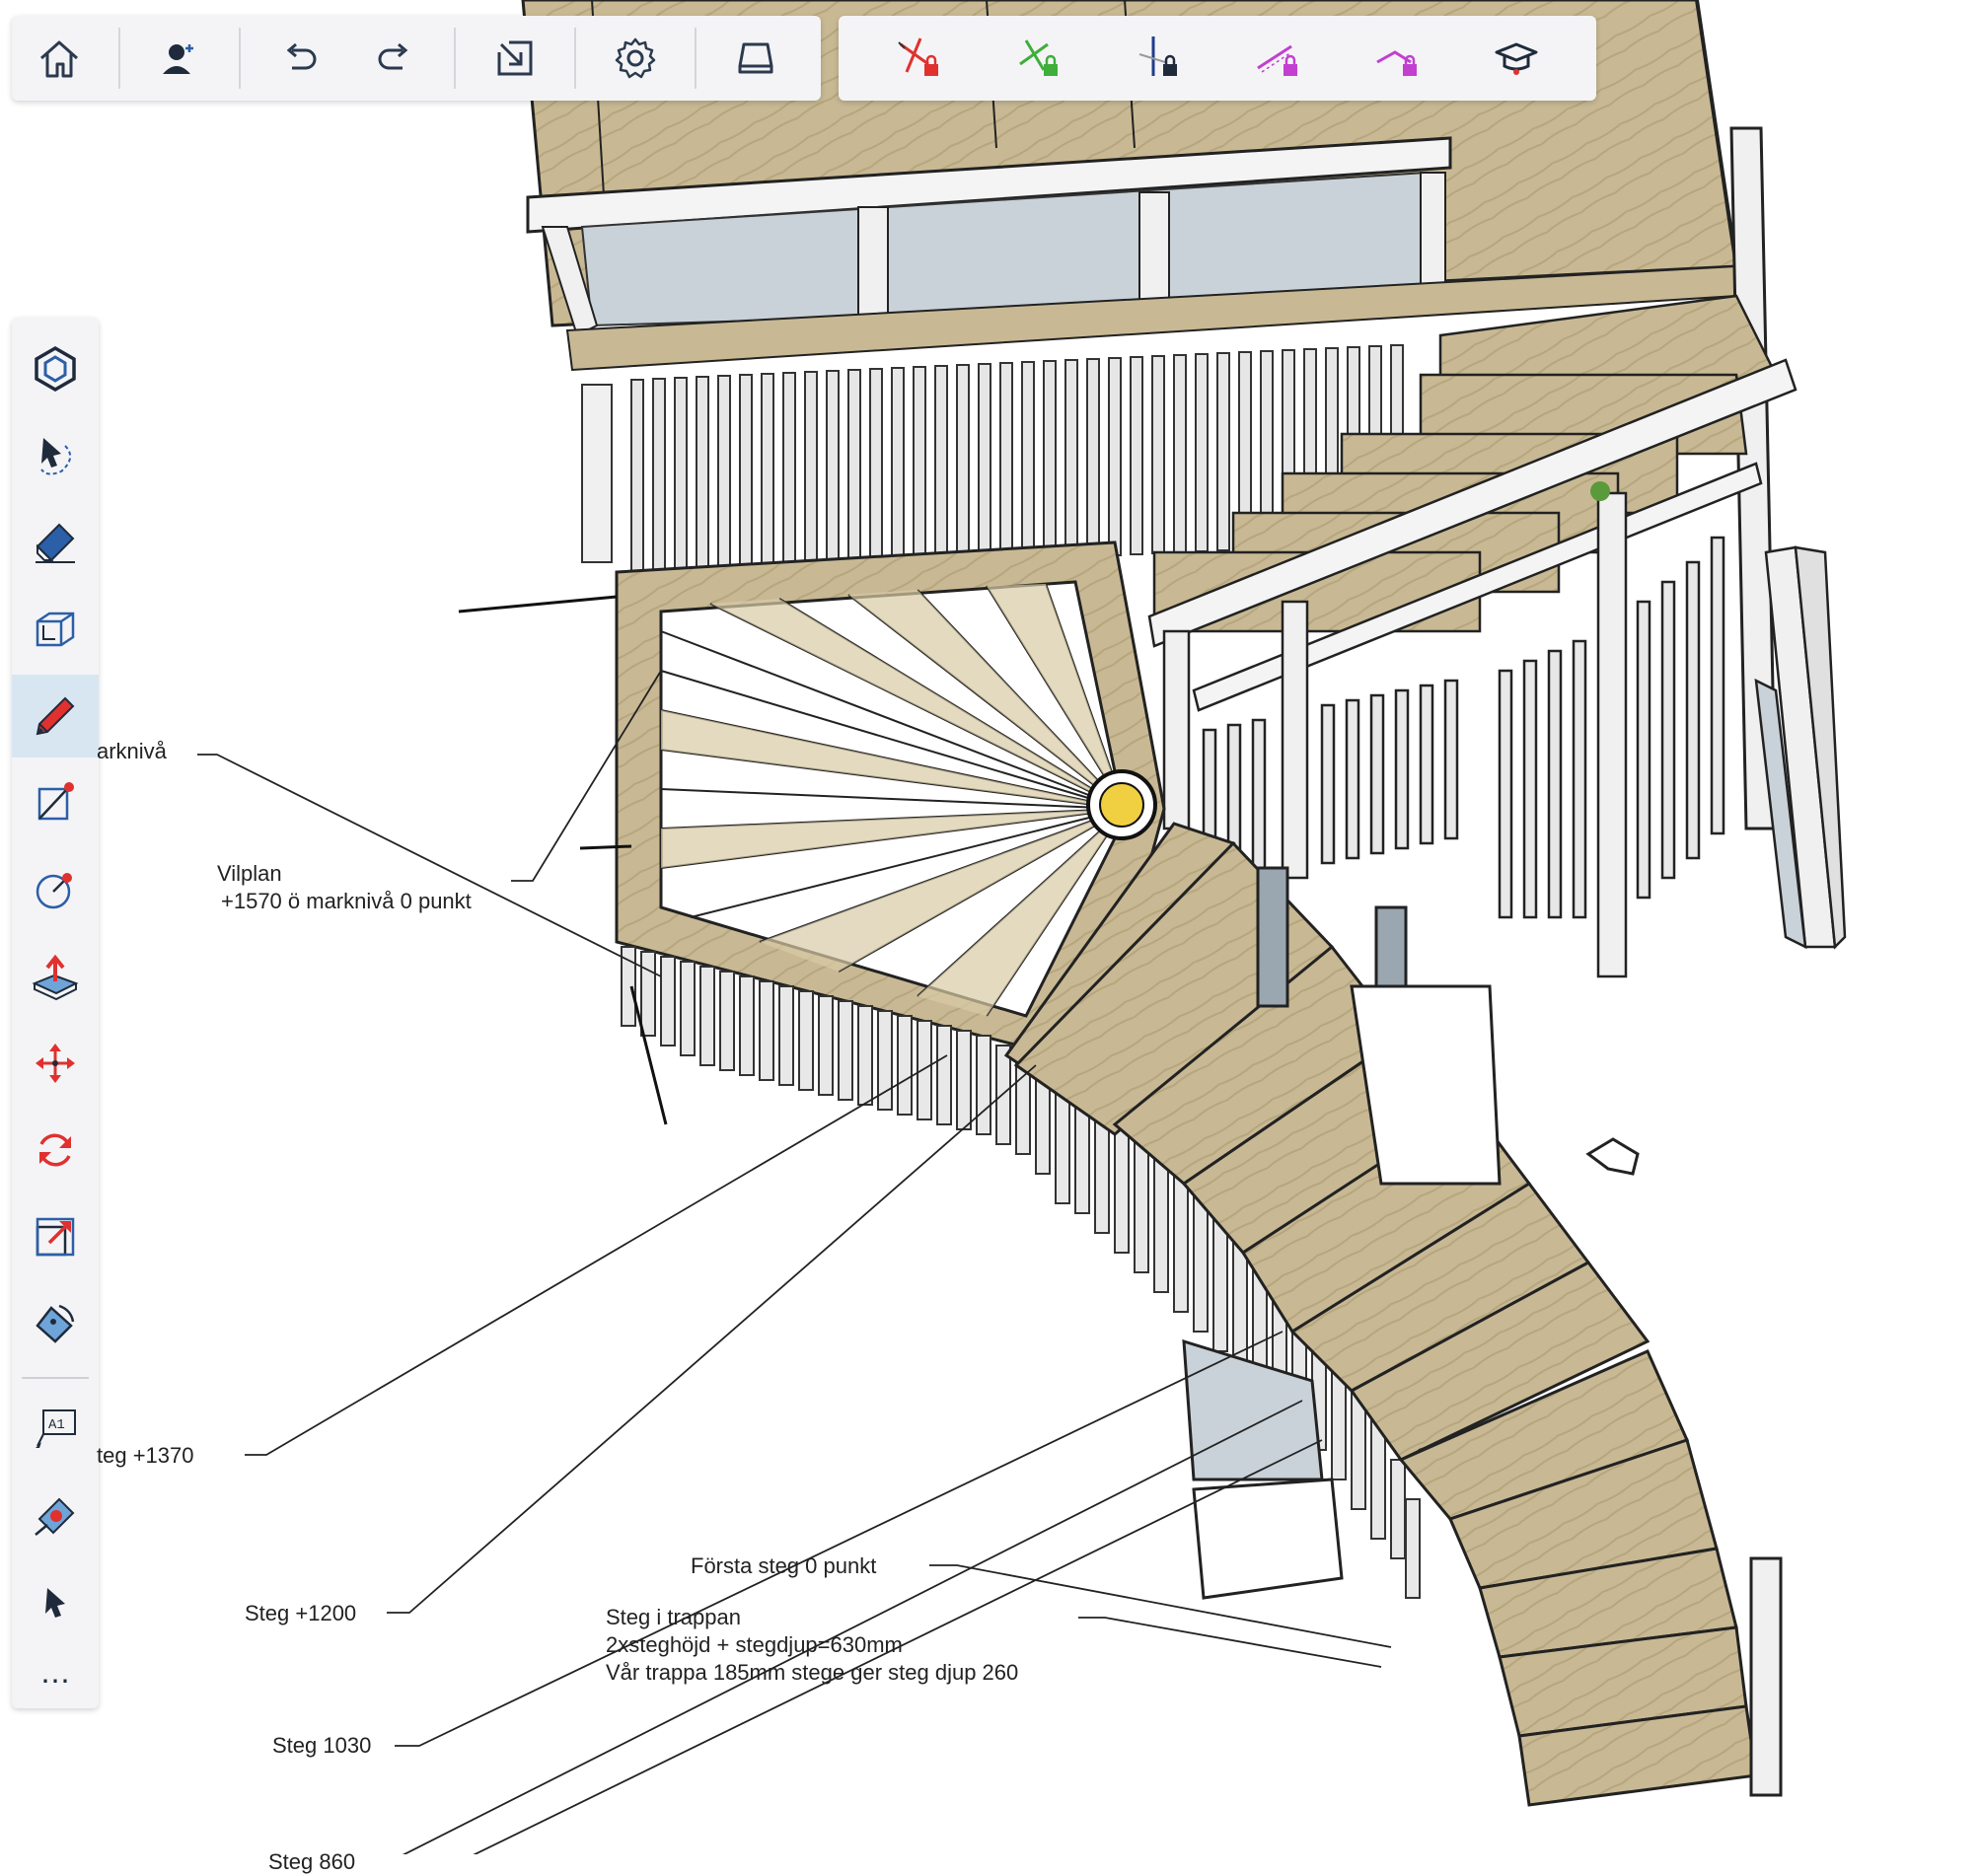  I want to click on pencil-tool, so click(55, 716).